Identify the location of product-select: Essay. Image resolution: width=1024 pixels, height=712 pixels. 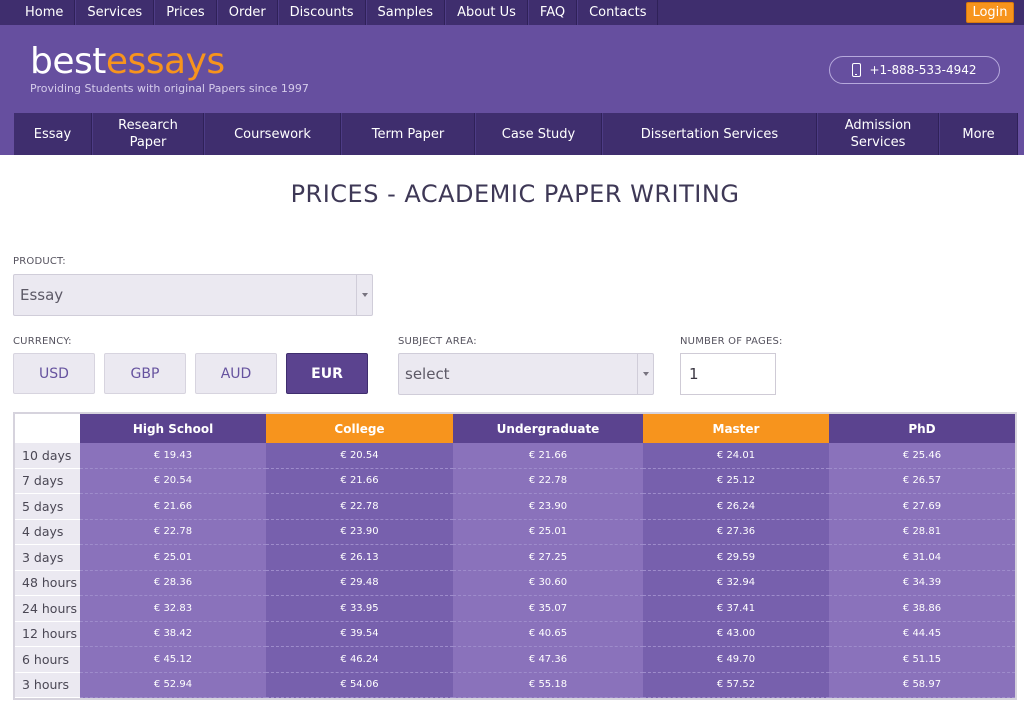
(193, 295).